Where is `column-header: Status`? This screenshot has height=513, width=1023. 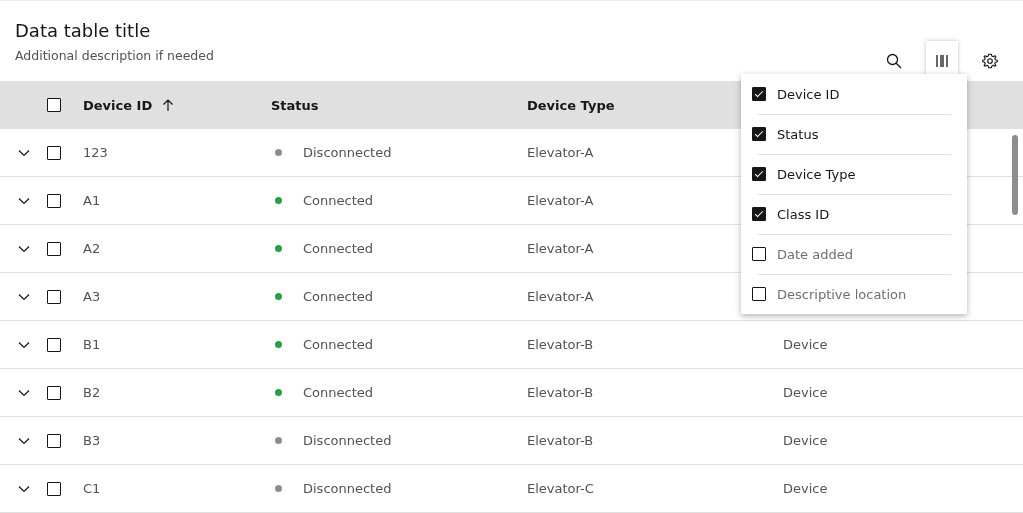
column-header: Status is located at coordinates (295, 105).